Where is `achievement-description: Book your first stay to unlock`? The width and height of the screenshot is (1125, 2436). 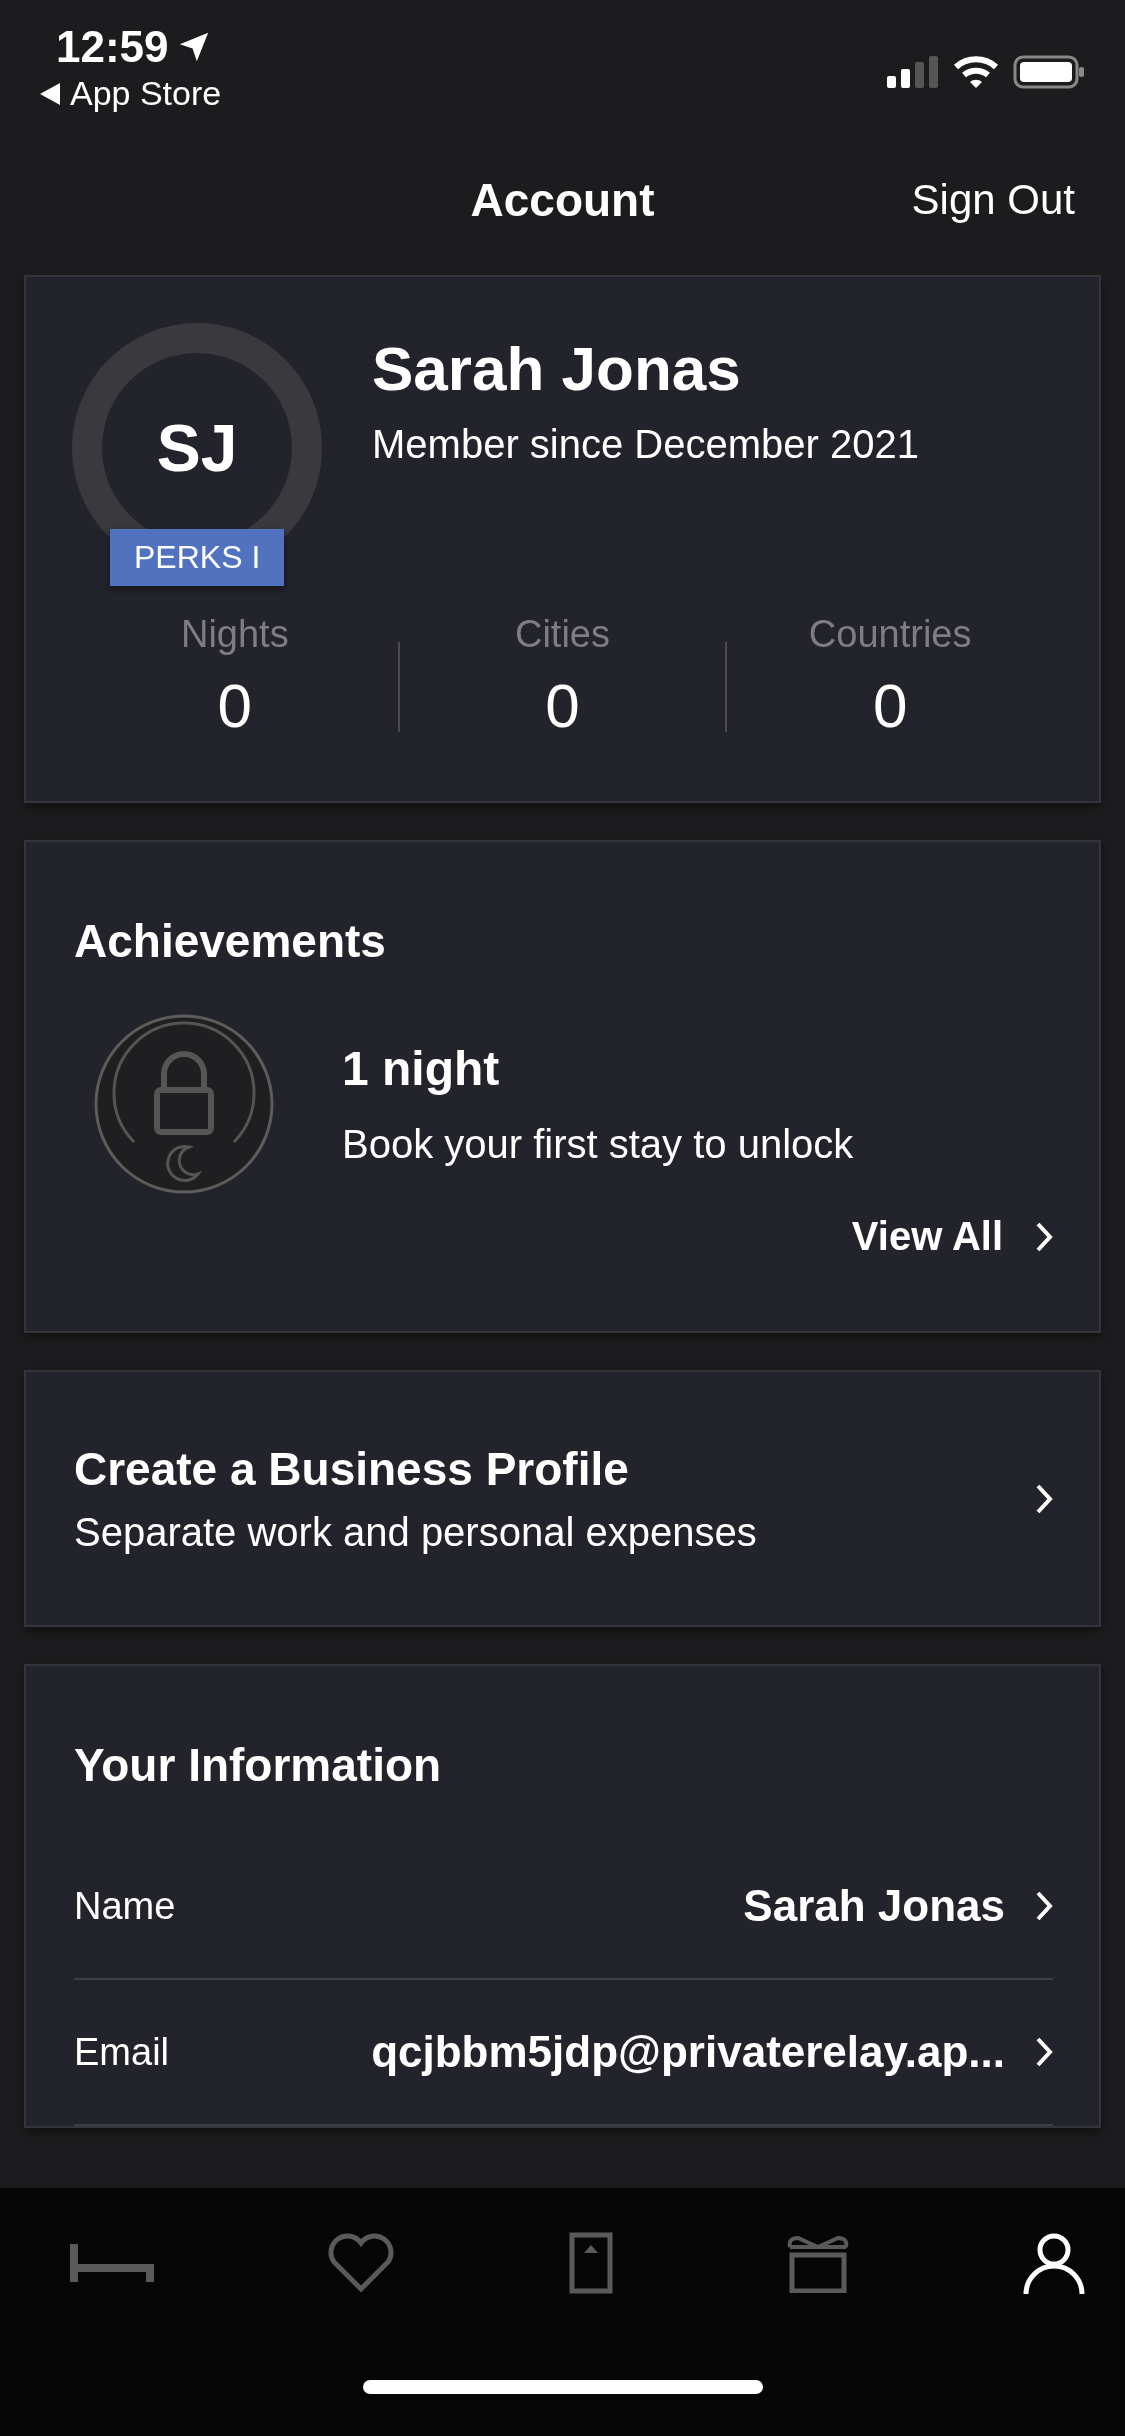 achievement-description: Book your first stay to unlock is located at coordinates (598, 1144).